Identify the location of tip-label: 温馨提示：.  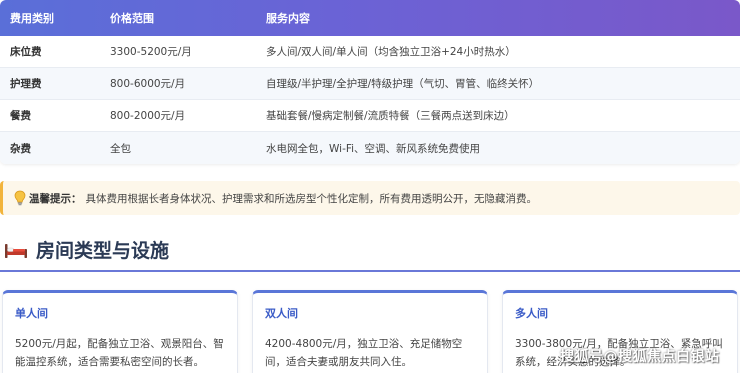
(55, 198).